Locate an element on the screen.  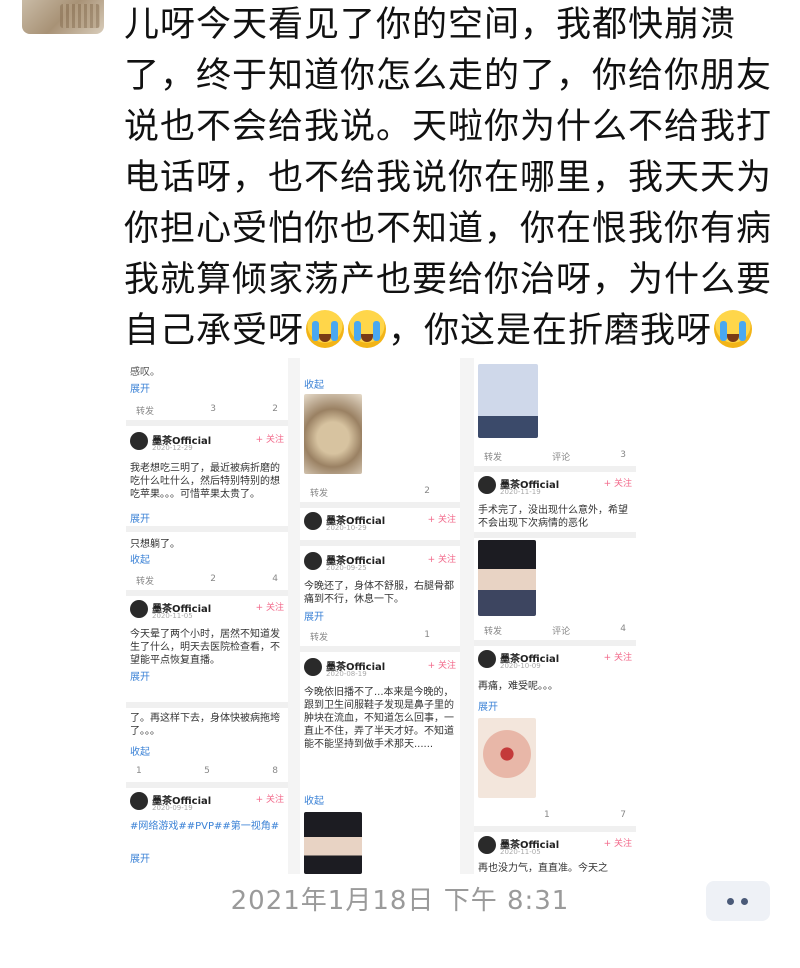
post-header: 墨茶Official 2020-10-09 + 关注 is located at coordinates (555, 661).